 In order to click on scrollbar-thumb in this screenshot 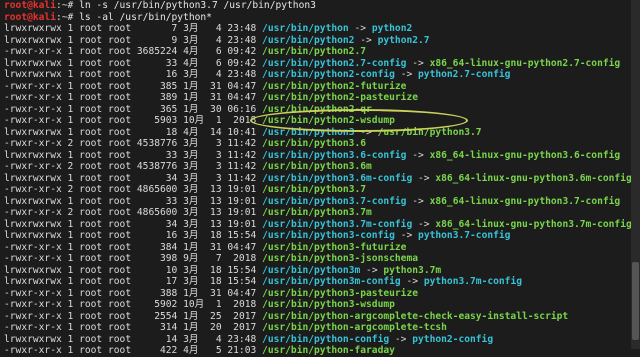, I will do `click(635, 301)`.